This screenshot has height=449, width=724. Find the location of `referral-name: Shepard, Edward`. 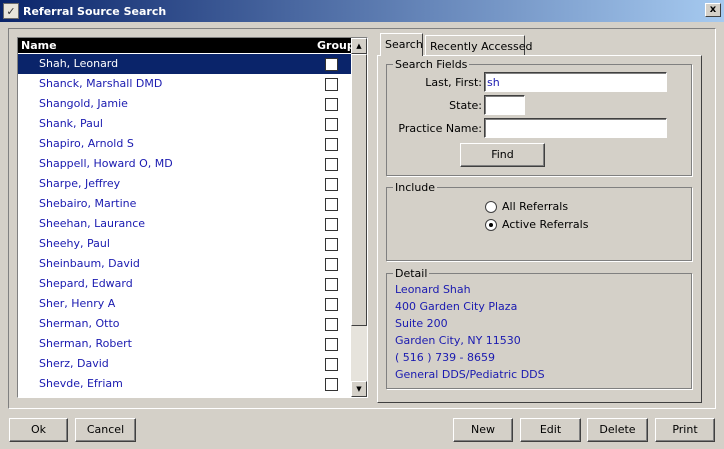

referral-name: Shepard, Edward is located at coordinates (86, 283).